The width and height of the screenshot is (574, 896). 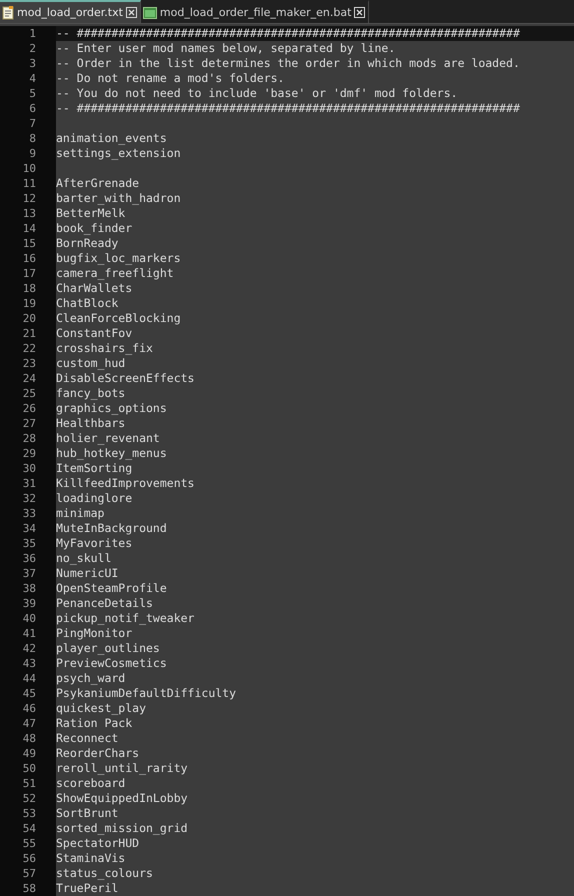 What do you see at coordinates (125, 378) in the screenshot?
I see `code-line: DisableScreenEffects` at bounding box center [125, 378].